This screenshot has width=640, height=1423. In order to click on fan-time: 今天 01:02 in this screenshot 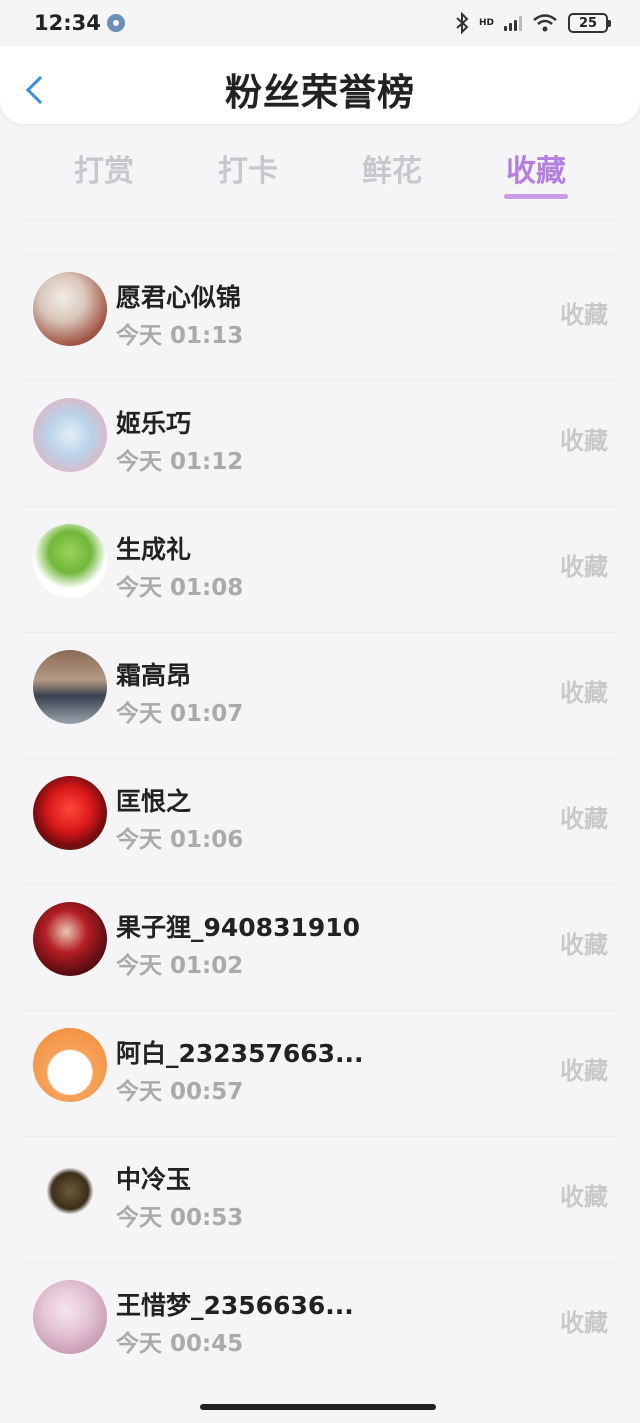, I will do `click(180, 966)`.